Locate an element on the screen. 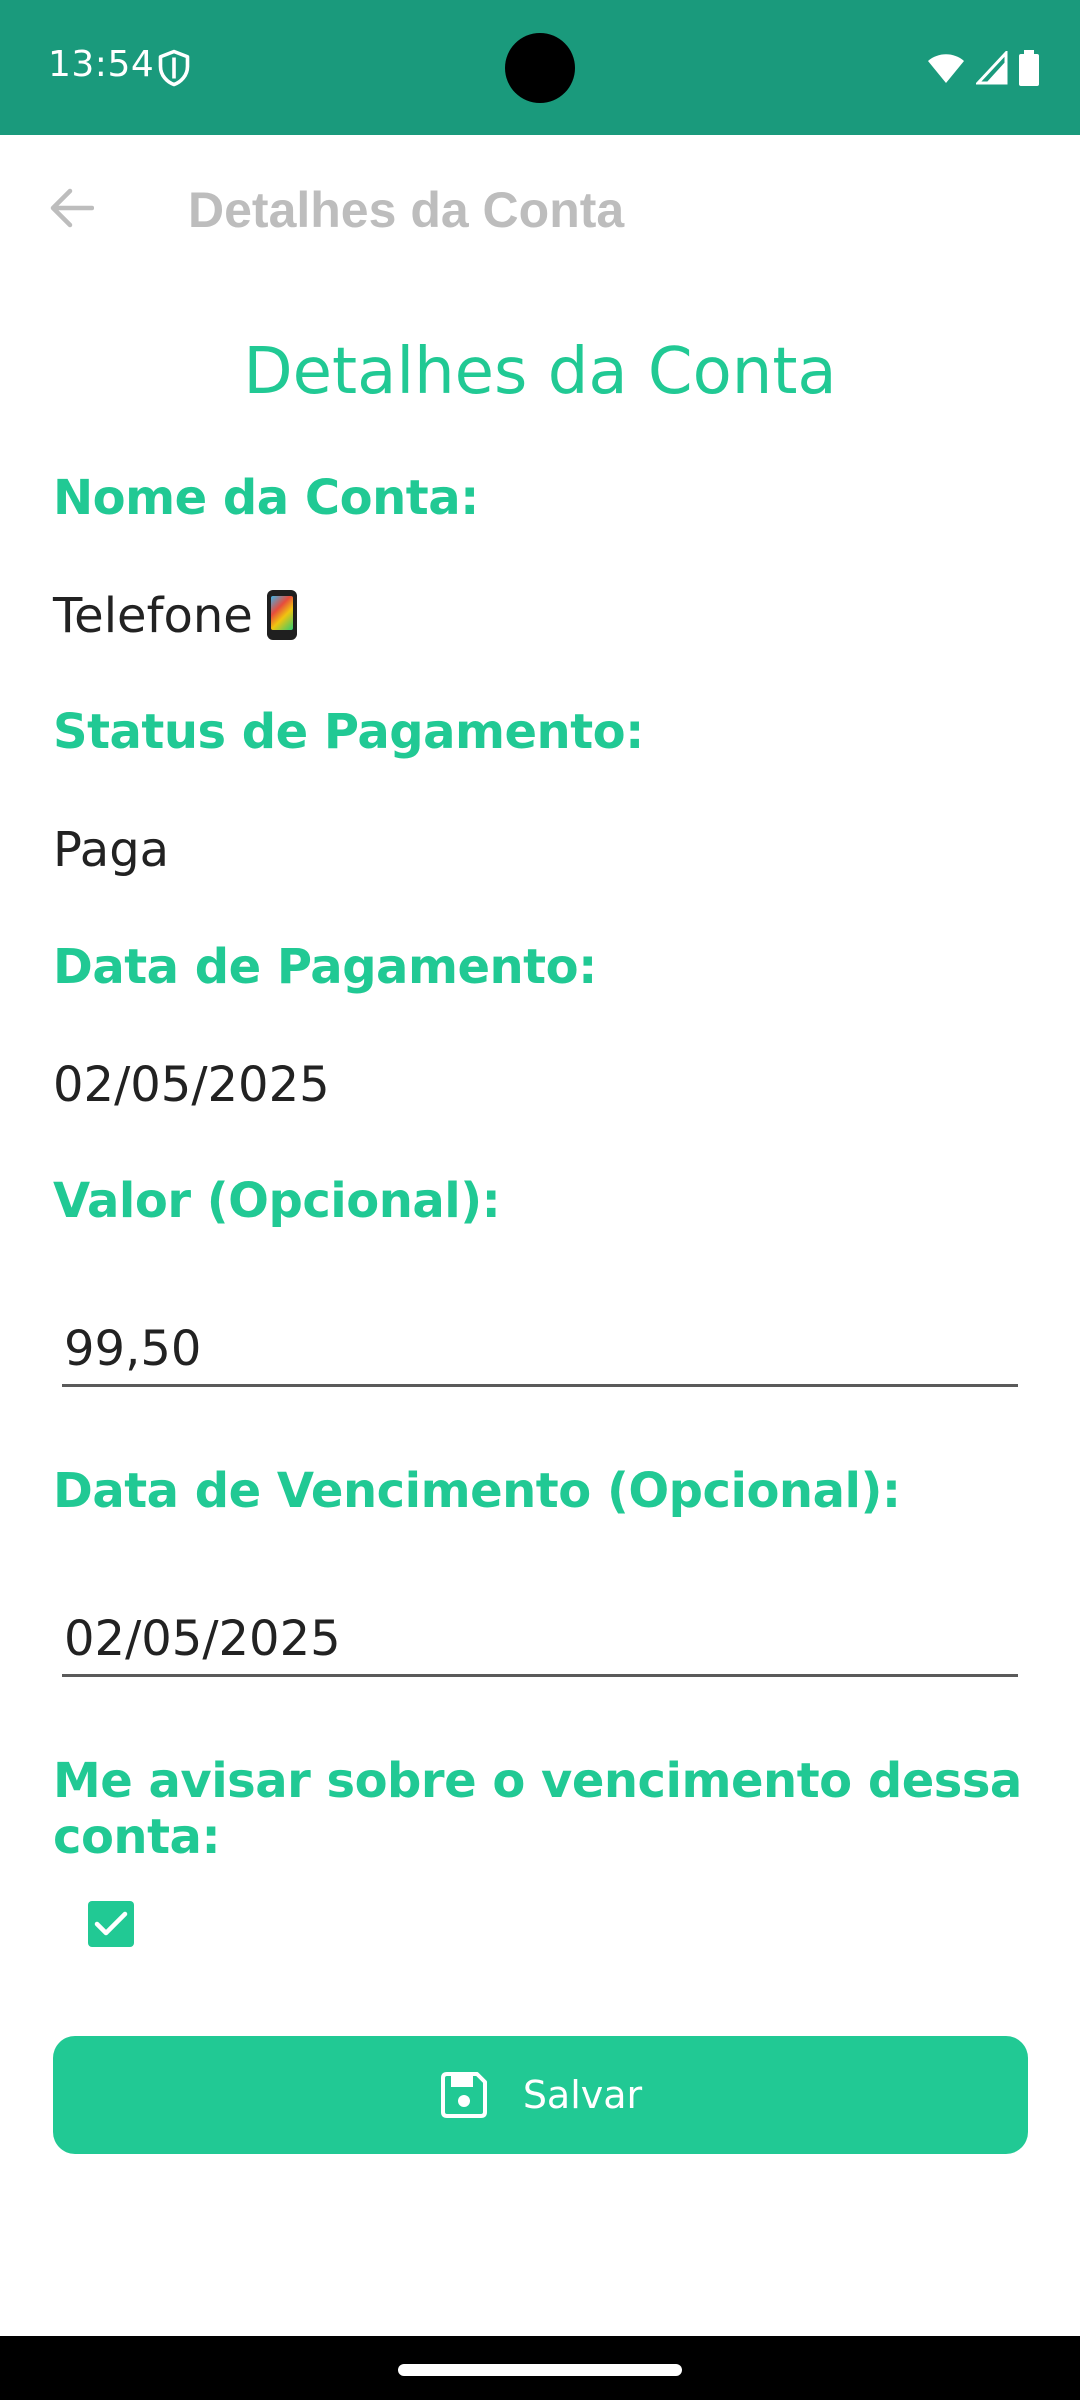 Image resolution: width=1080 pixels, height=2400 pixels. app-bar-title: Detalhes da Conta is located at coordinates (406, 210).